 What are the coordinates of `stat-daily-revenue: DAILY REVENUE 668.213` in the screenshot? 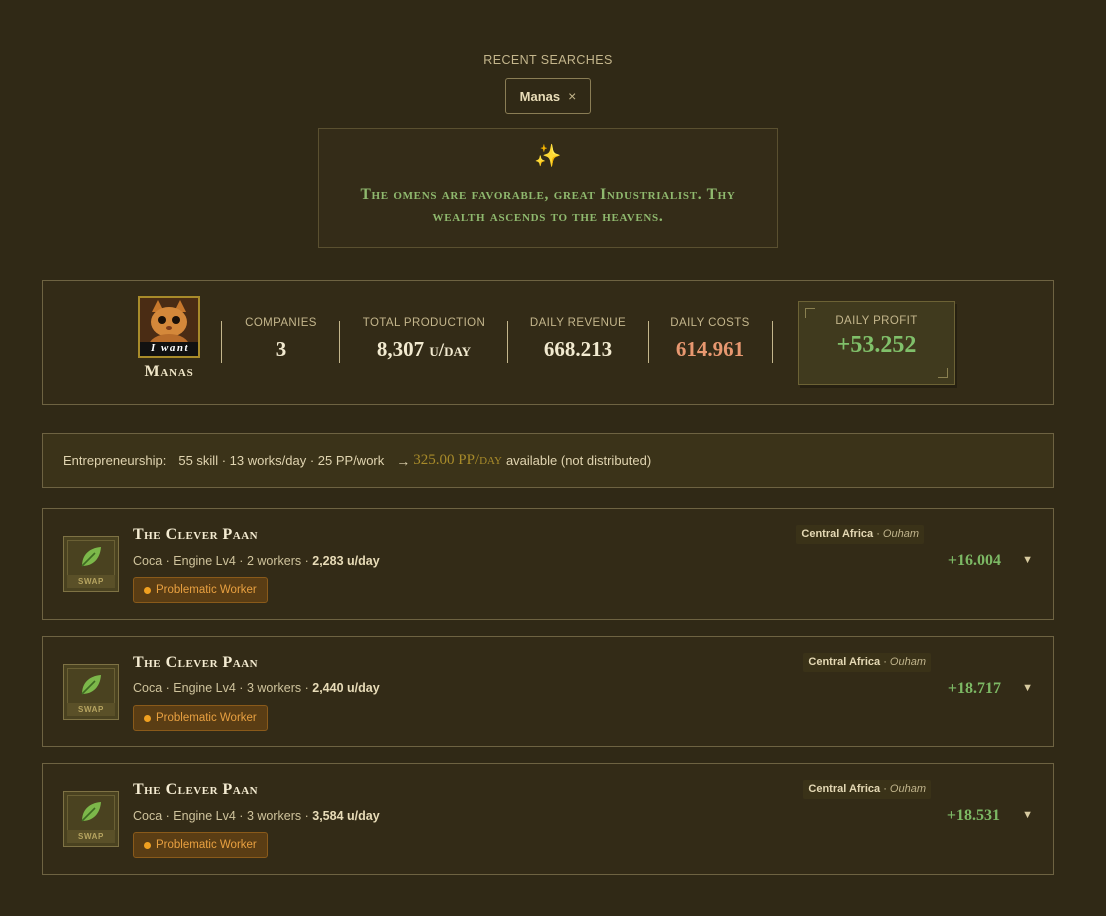 It's located at (578, 339).